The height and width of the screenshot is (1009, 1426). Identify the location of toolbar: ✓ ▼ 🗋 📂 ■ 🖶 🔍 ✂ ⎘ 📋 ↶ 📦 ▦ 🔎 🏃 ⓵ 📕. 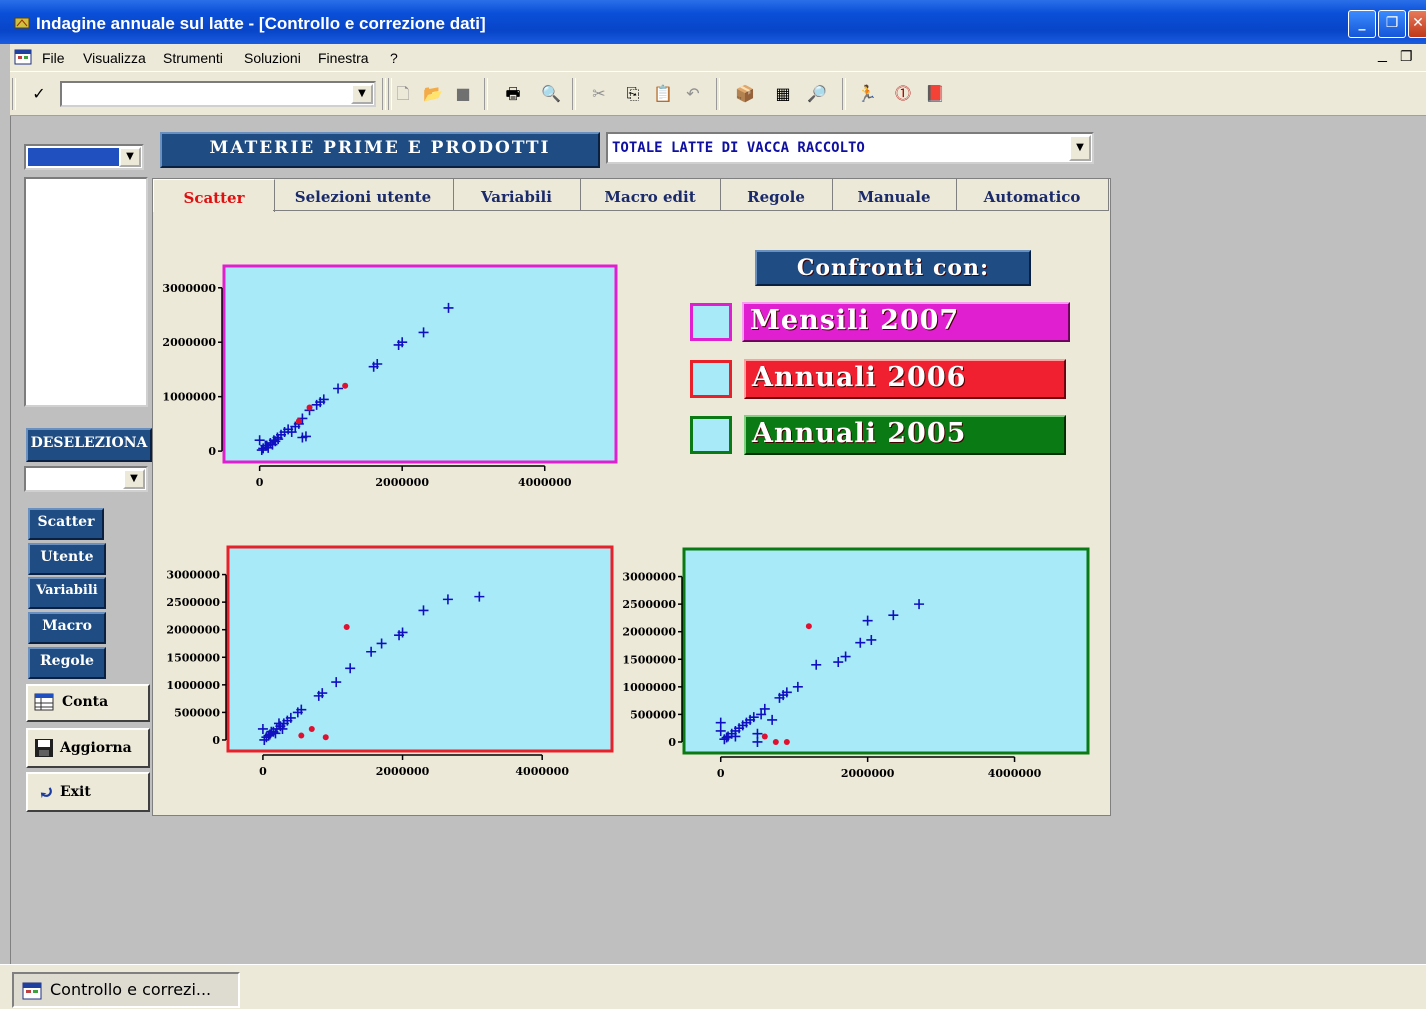
(718, 94).